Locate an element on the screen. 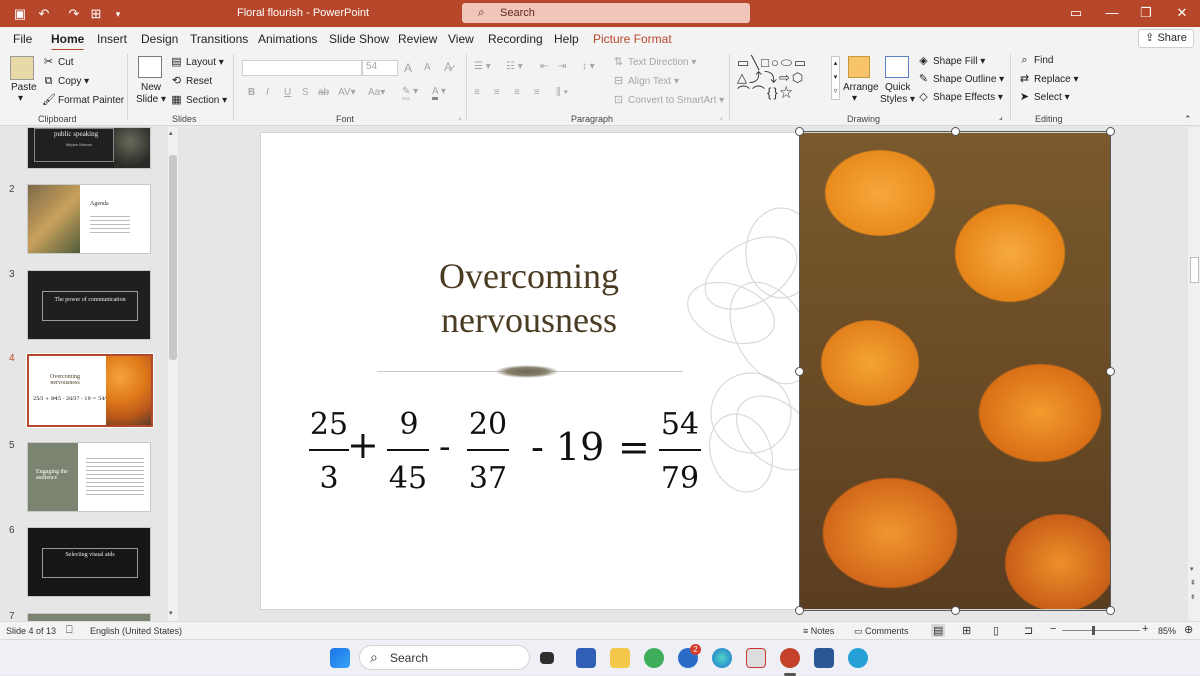 The image size is (1200, 676). edge-icon is located at coordinates (722, 658).